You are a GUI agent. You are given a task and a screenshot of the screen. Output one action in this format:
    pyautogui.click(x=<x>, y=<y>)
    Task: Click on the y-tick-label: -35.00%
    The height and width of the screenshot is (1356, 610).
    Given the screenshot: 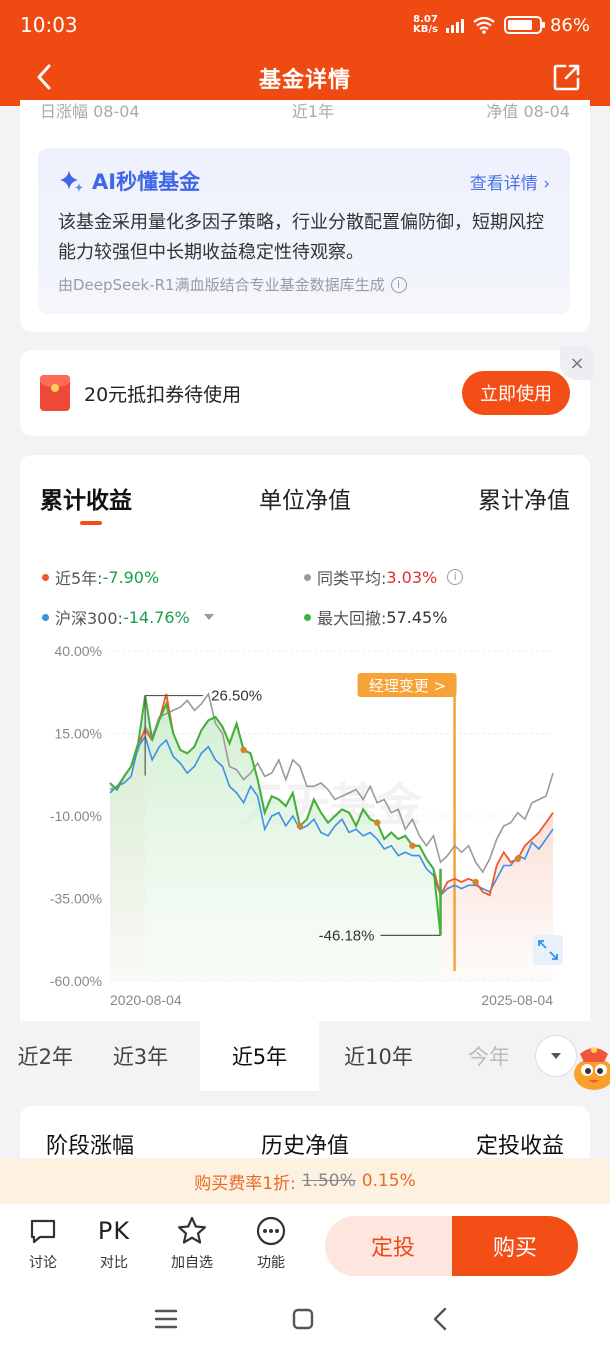 What is the action you would take?
    pyautogui.click(x=76, y=899)
    